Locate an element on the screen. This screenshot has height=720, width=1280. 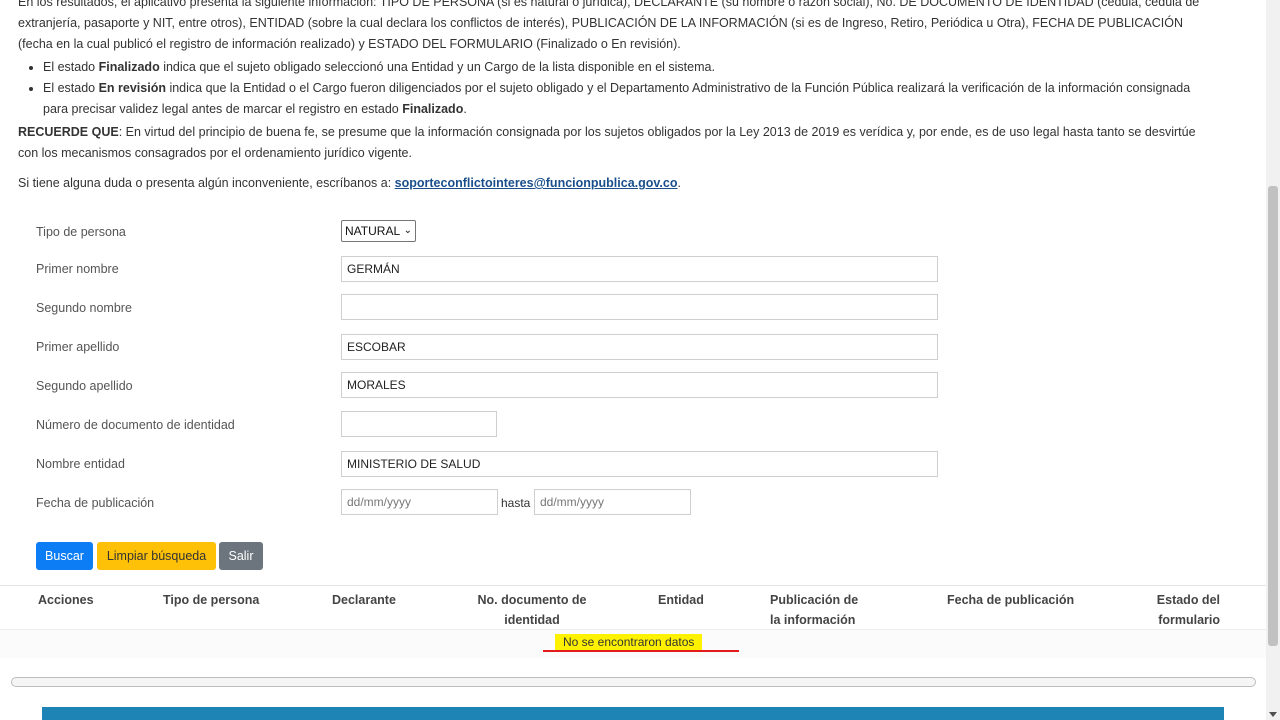
label-segundo-nombre: Segundo nombre is located at coordinates (84, 308).